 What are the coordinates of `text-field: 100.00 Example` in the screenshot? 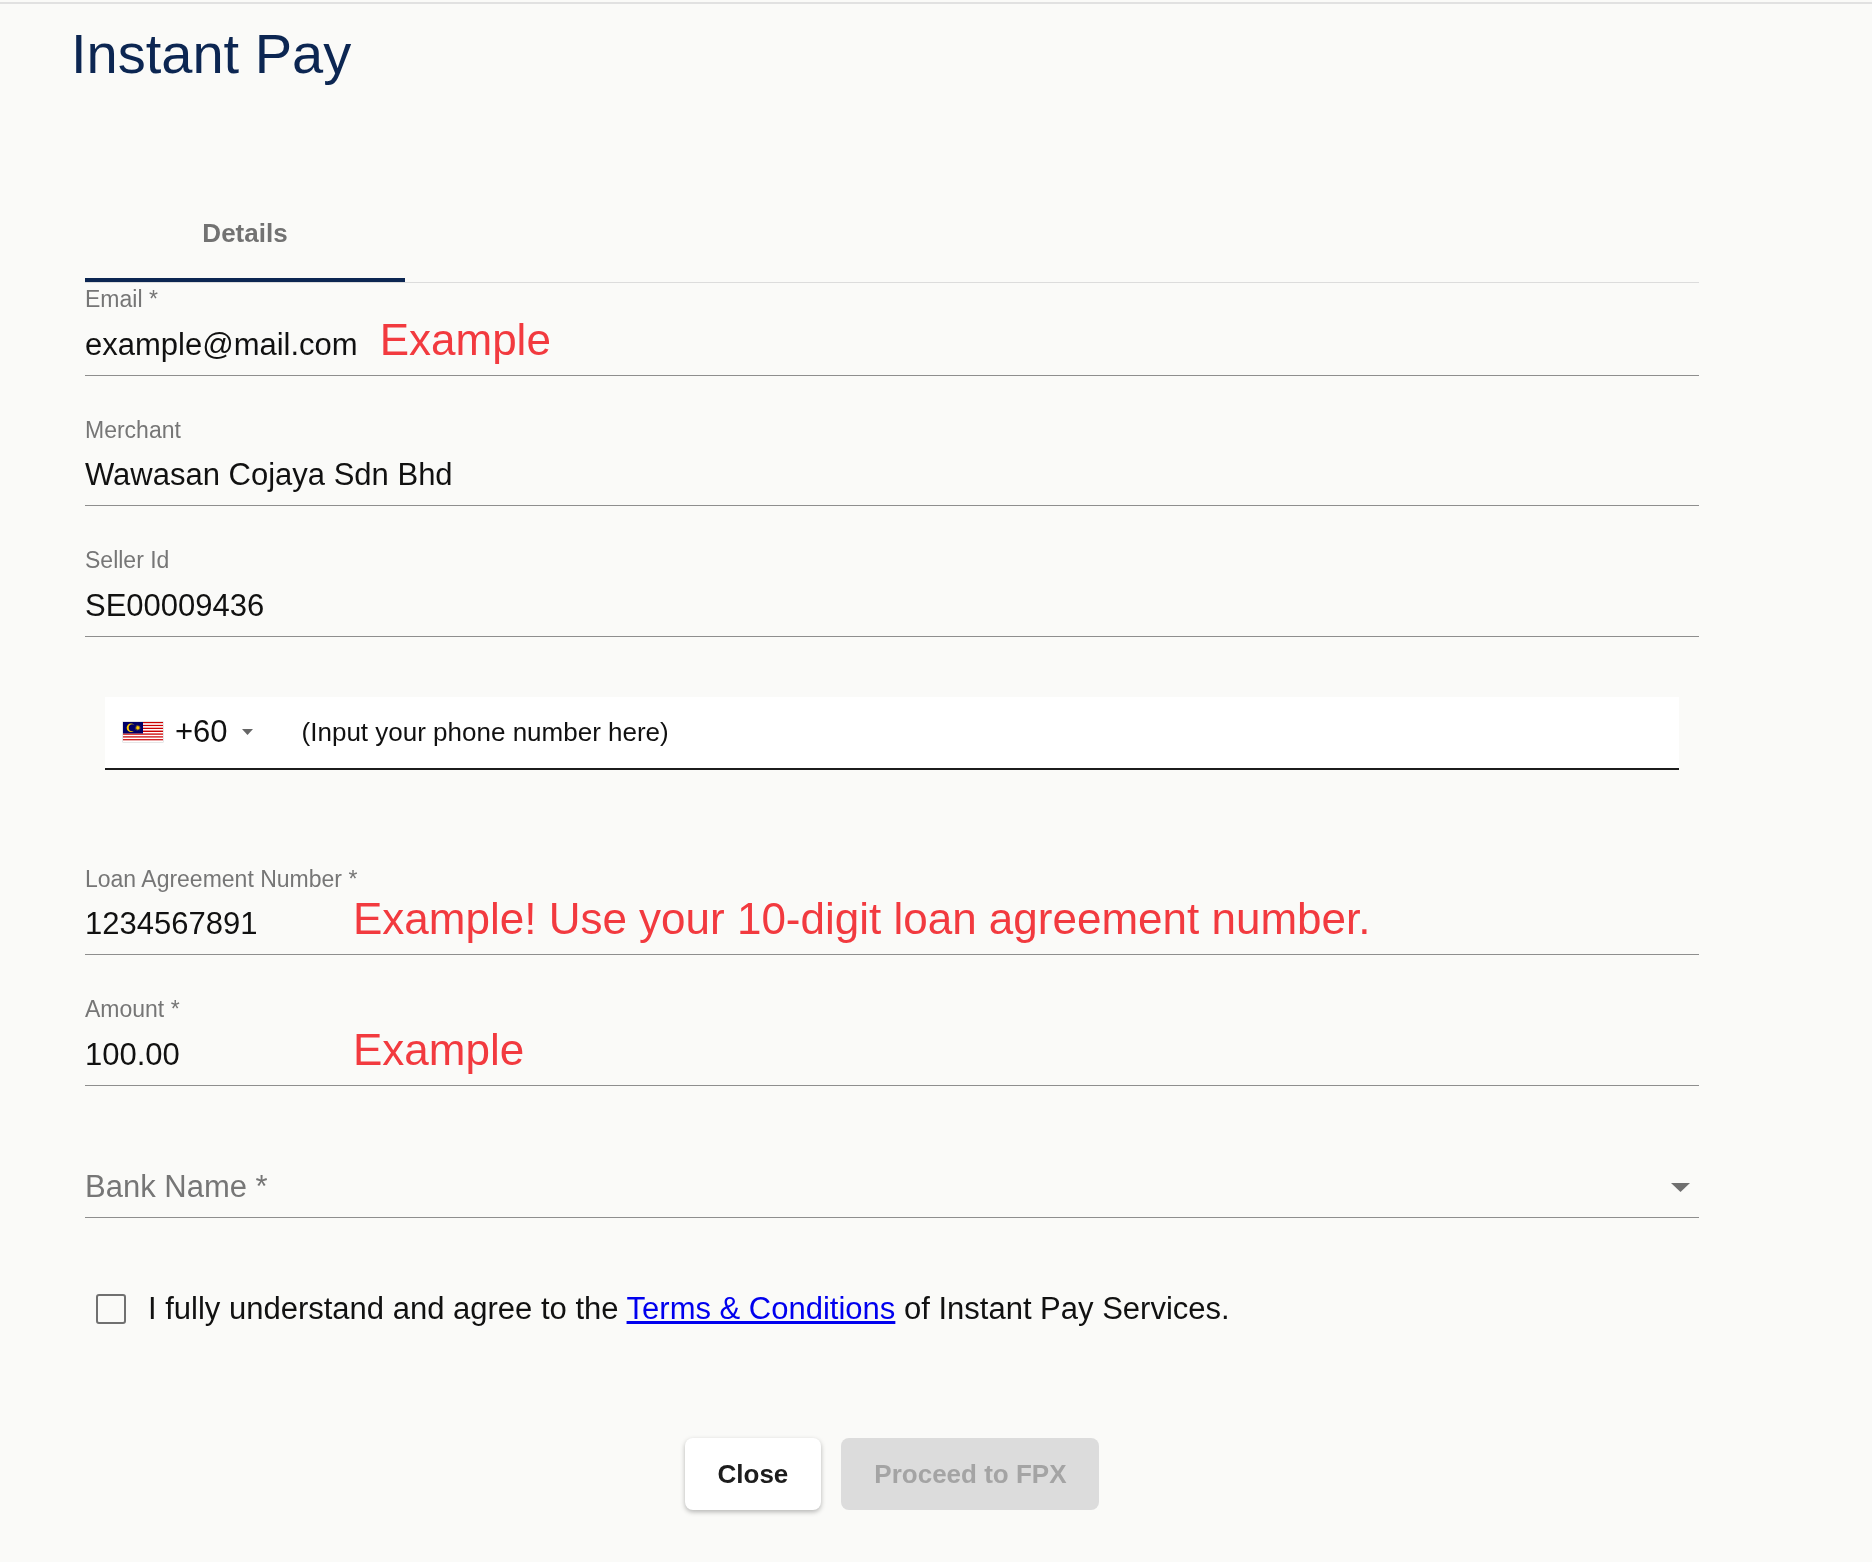 It's located at (892, 1054).